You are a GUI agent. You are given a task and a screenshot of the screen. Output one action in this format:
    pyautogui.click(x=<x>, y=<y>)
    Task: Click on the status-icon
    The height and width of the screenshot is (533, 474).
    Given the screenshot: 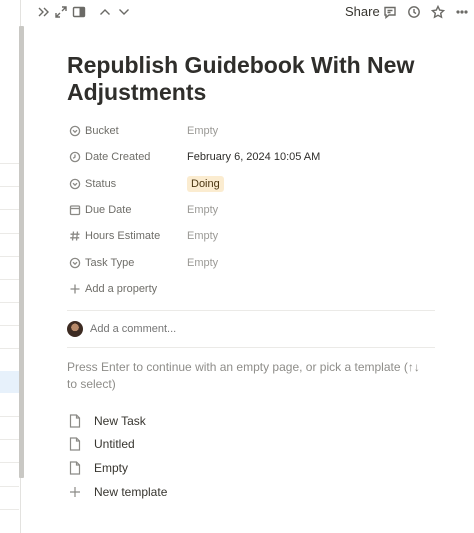 What is the action you would take?
    pyautogui.click(x=75, y=184)
    